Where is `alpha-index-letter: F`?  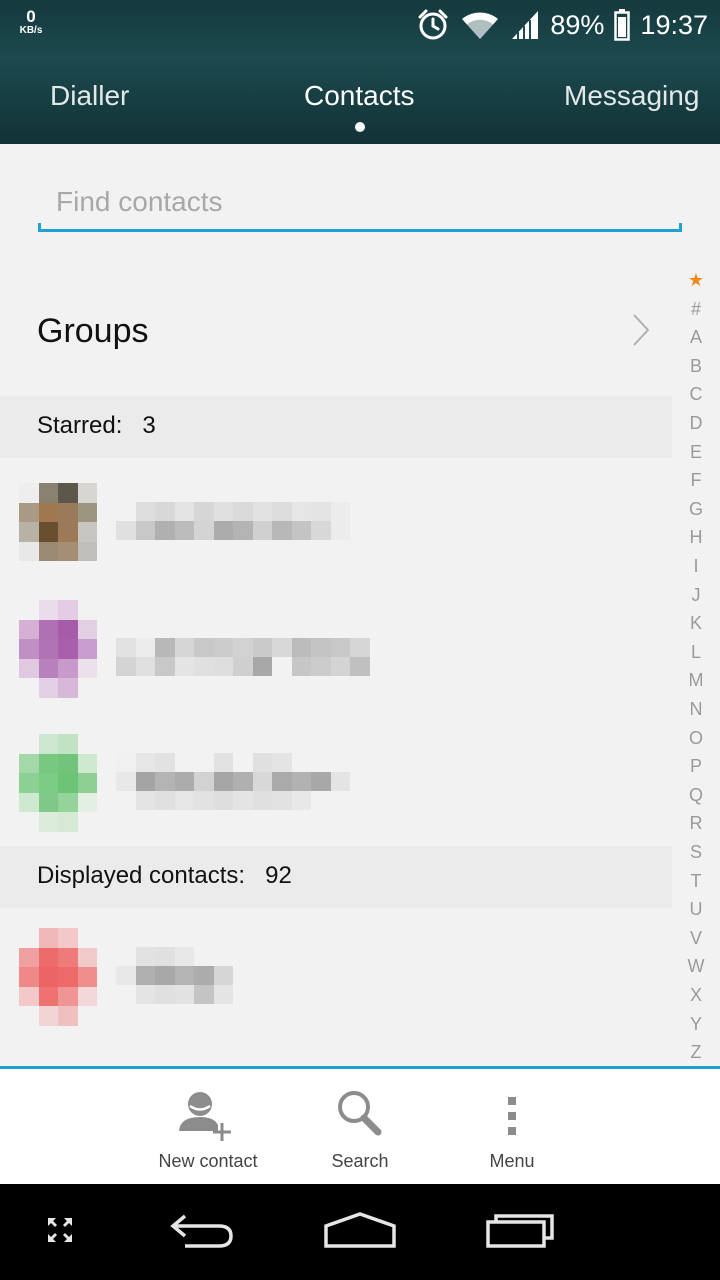 alpha-index-letter: F is located at coordinates (696, 480).